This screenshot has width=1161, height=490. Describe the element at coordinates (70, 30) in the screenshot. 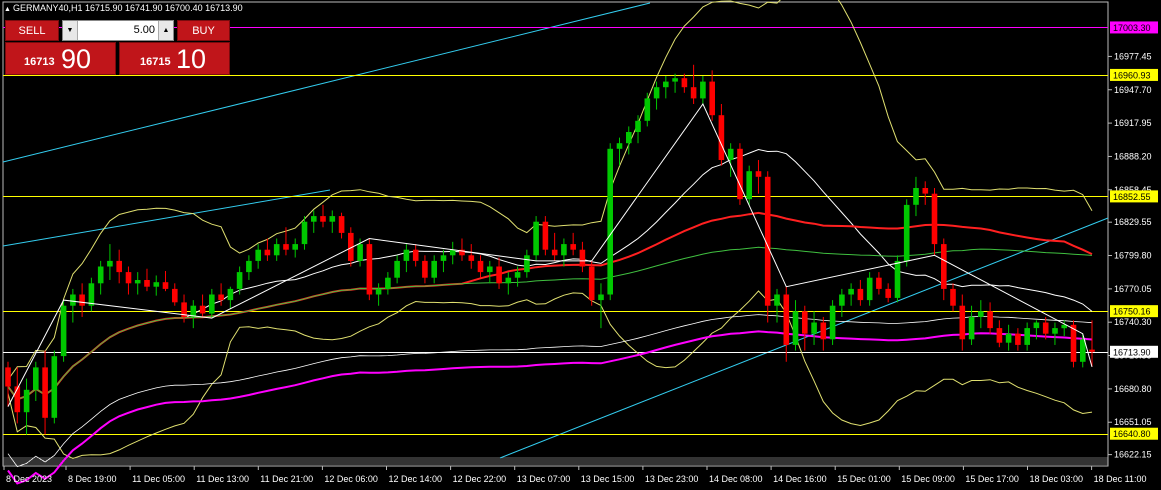

I see `chevron-down-icon: ▼` at that location.